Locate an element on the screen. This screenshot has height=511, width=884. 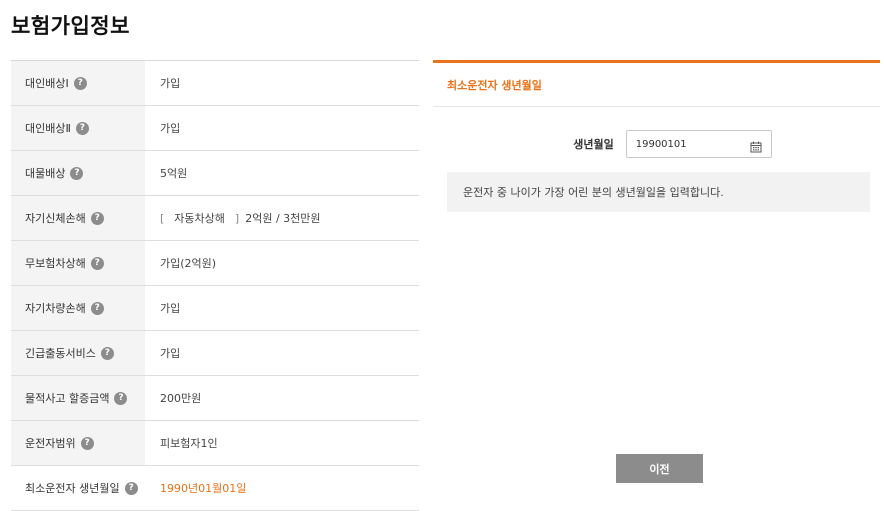
row-label-cell: 자기신체손해 ? is located at coordinates (78, 218).